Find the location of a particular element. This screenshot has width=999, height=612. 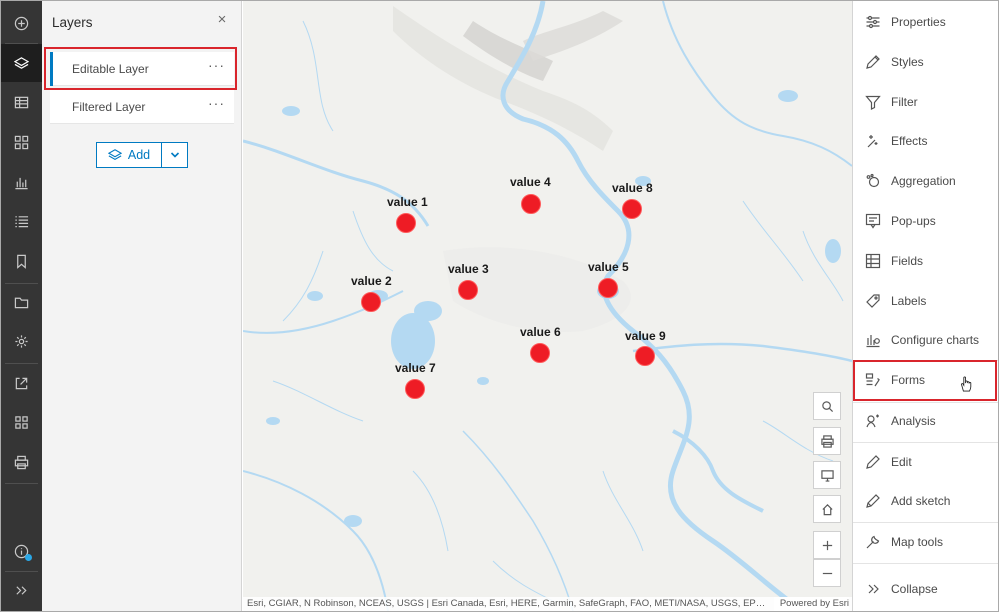

collapse-label: Collapse is located at coordinates (914, 589).